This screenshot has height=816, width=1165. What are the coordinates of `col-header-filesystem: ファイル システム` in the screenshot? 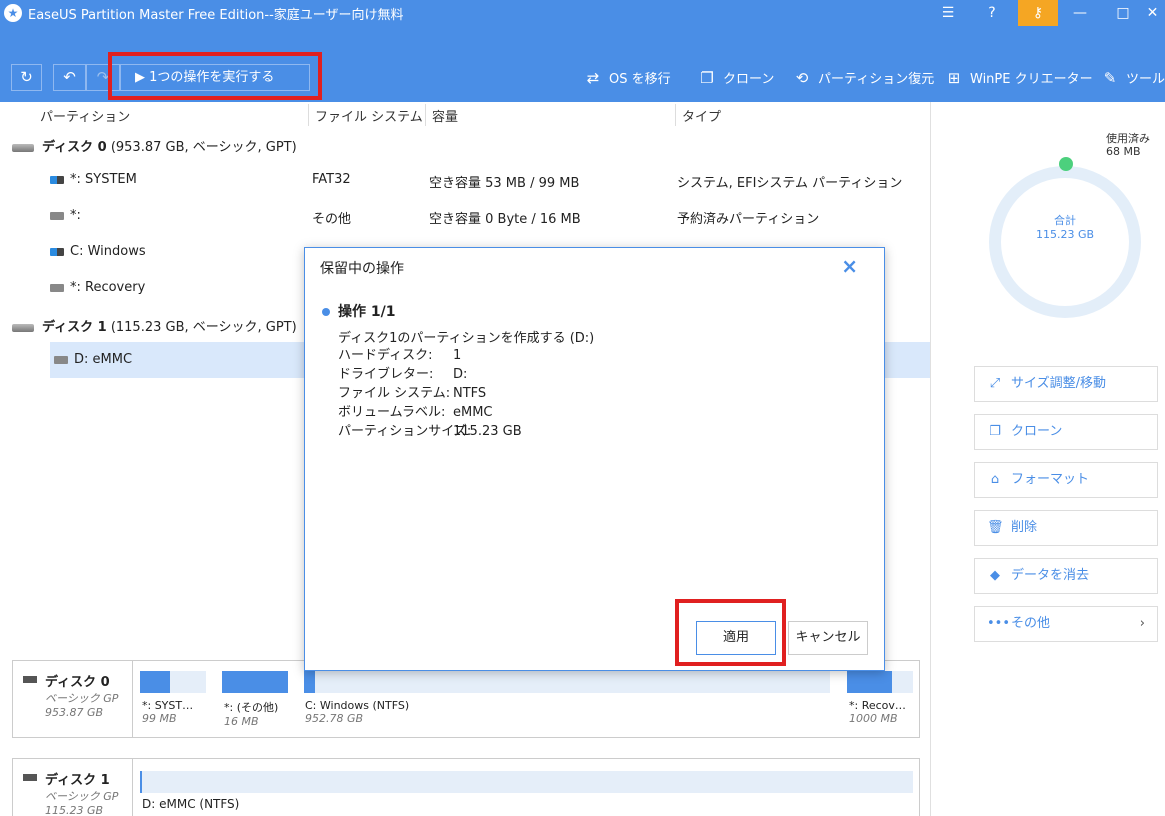 It's located at (369, 115).